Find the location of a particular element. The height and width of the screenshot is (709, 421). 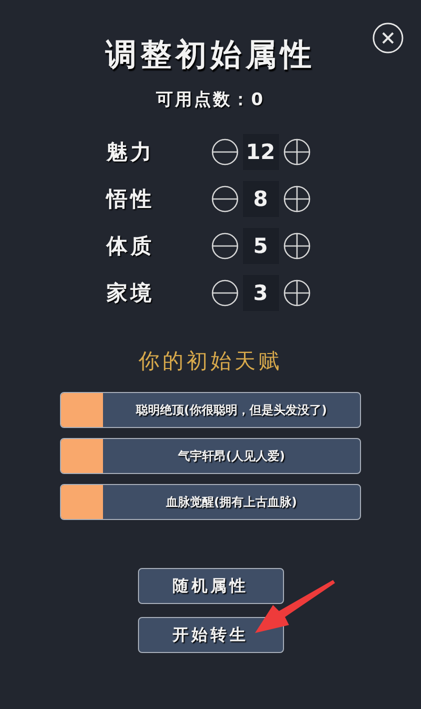

attribute-label: 家境 is located at coordinates (131, 293).